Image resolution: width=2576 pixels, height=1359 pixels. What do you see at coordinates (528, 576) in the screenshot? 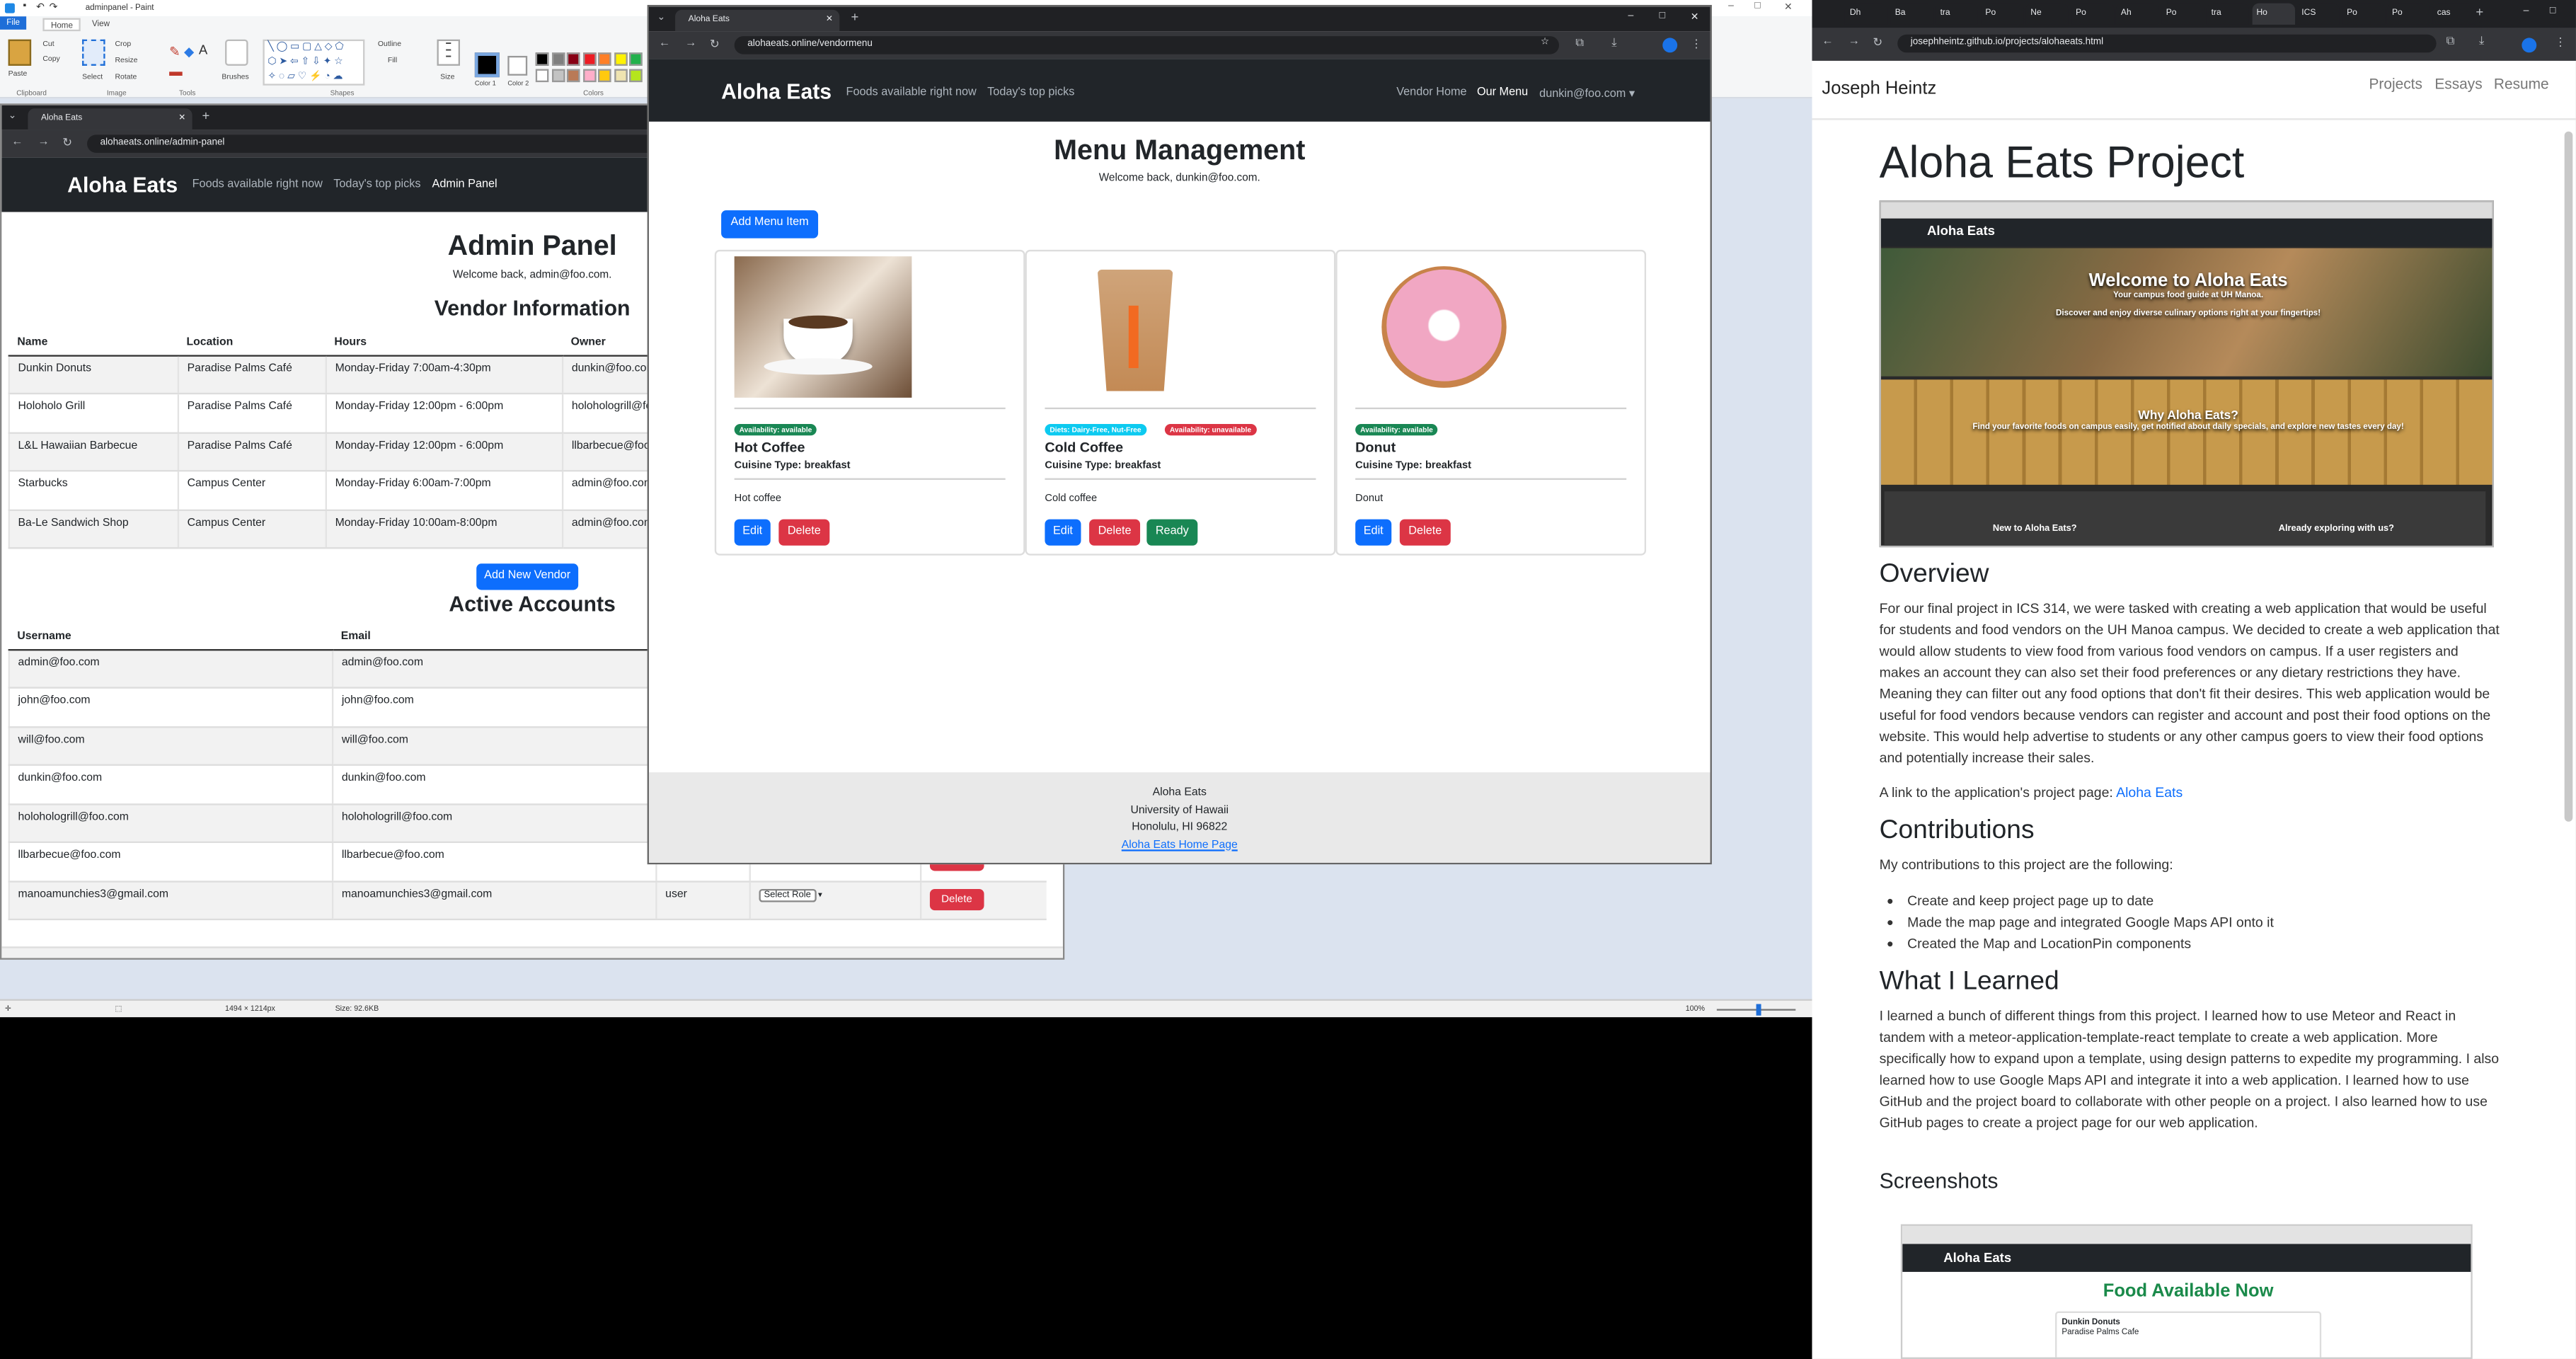
I see `add-vendor-button: Add New Vendor` at bounding box center [528, 576].